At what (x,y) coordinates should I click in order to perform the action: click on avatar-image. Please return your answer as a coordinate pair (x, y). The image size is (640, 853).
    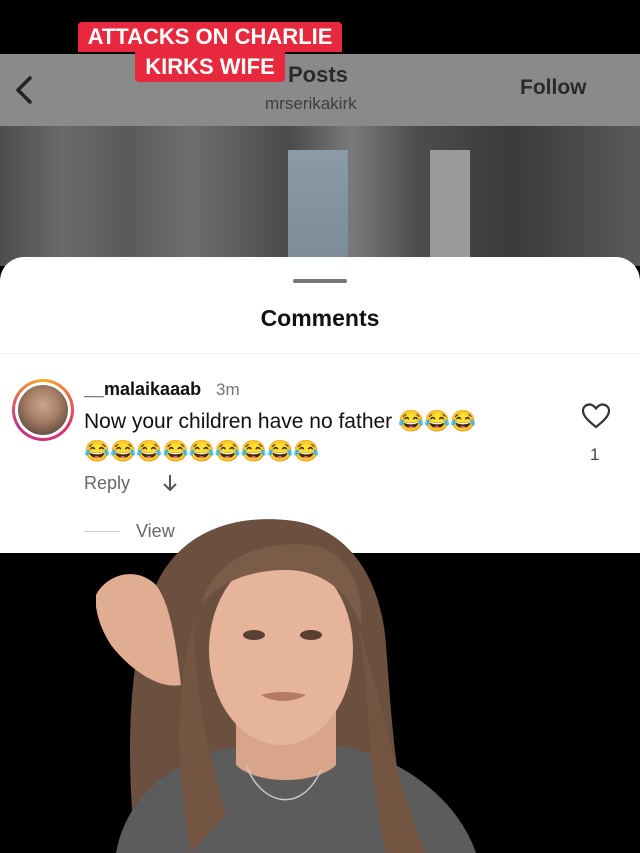
    Looking at the image, I should click on (43, 410).